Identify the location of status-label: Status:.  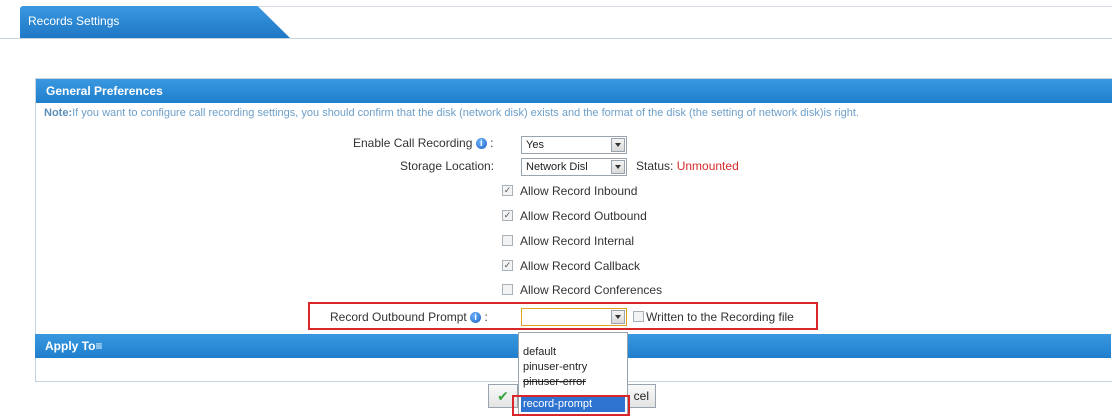
(655, 166).